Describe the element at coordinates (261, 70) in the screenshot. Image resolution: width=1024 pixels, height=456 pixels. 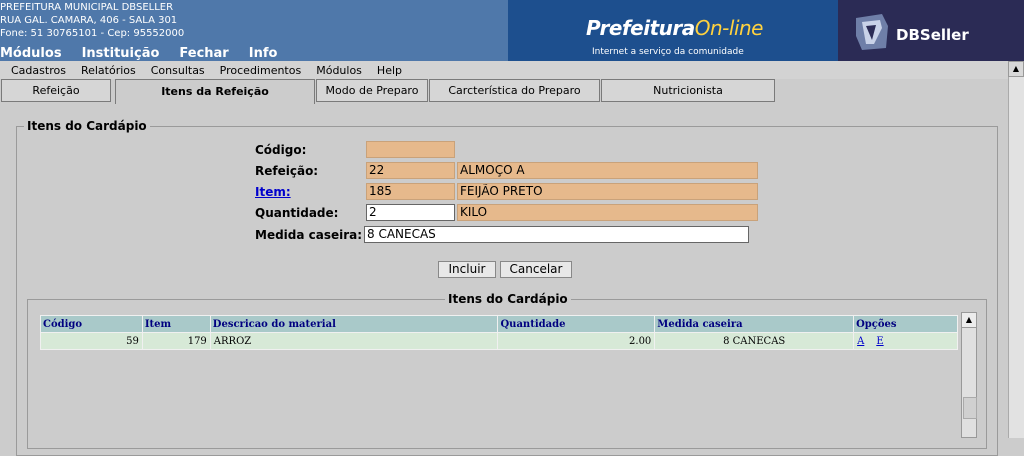
I see `menu-procedimentos: Procedimentos` at that location.